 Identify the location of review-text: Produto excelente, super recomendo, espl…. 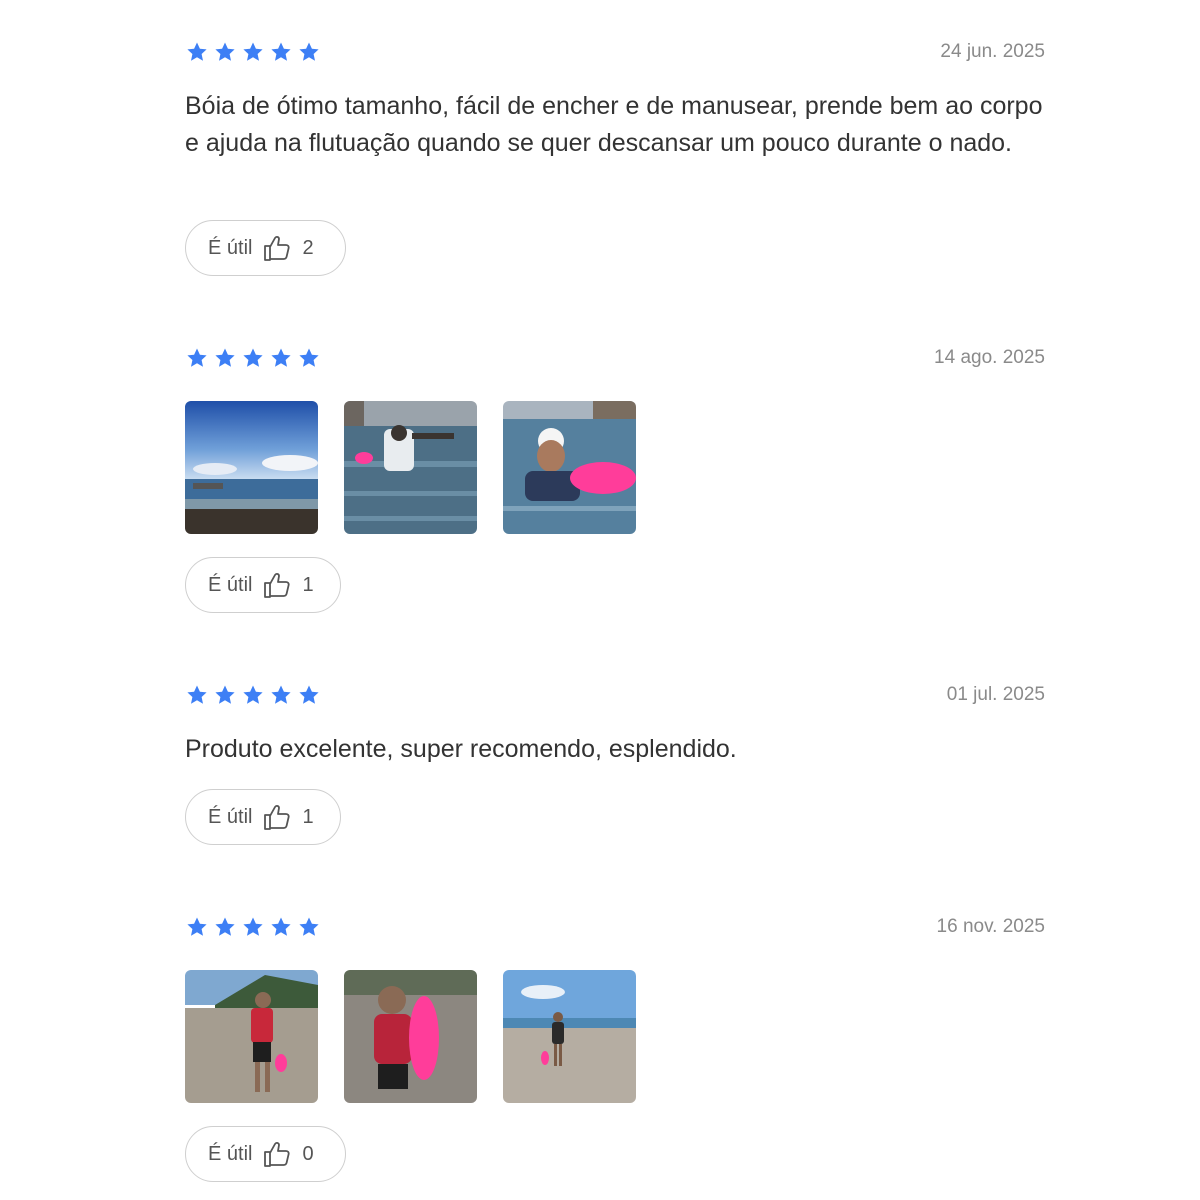
(461, 749).